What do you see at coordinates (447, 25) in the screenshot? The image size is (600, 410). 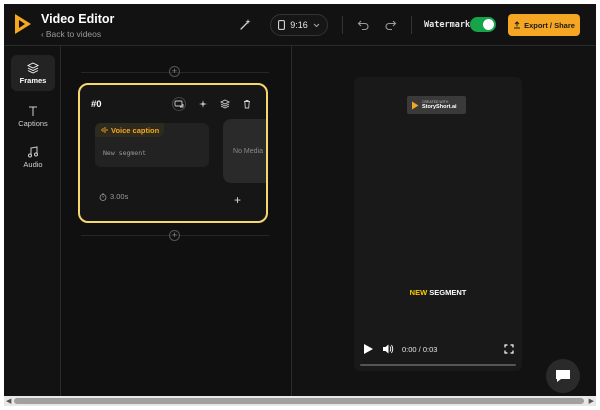 I see `watermark-label: Watermark` at bounding box center [447, 25].